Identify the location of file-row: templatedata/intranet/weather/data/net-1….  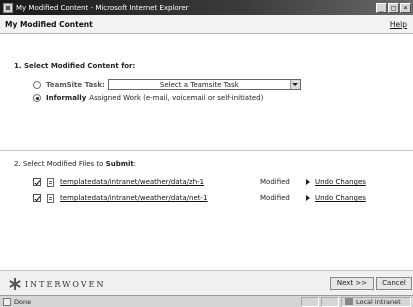
(208, 198).